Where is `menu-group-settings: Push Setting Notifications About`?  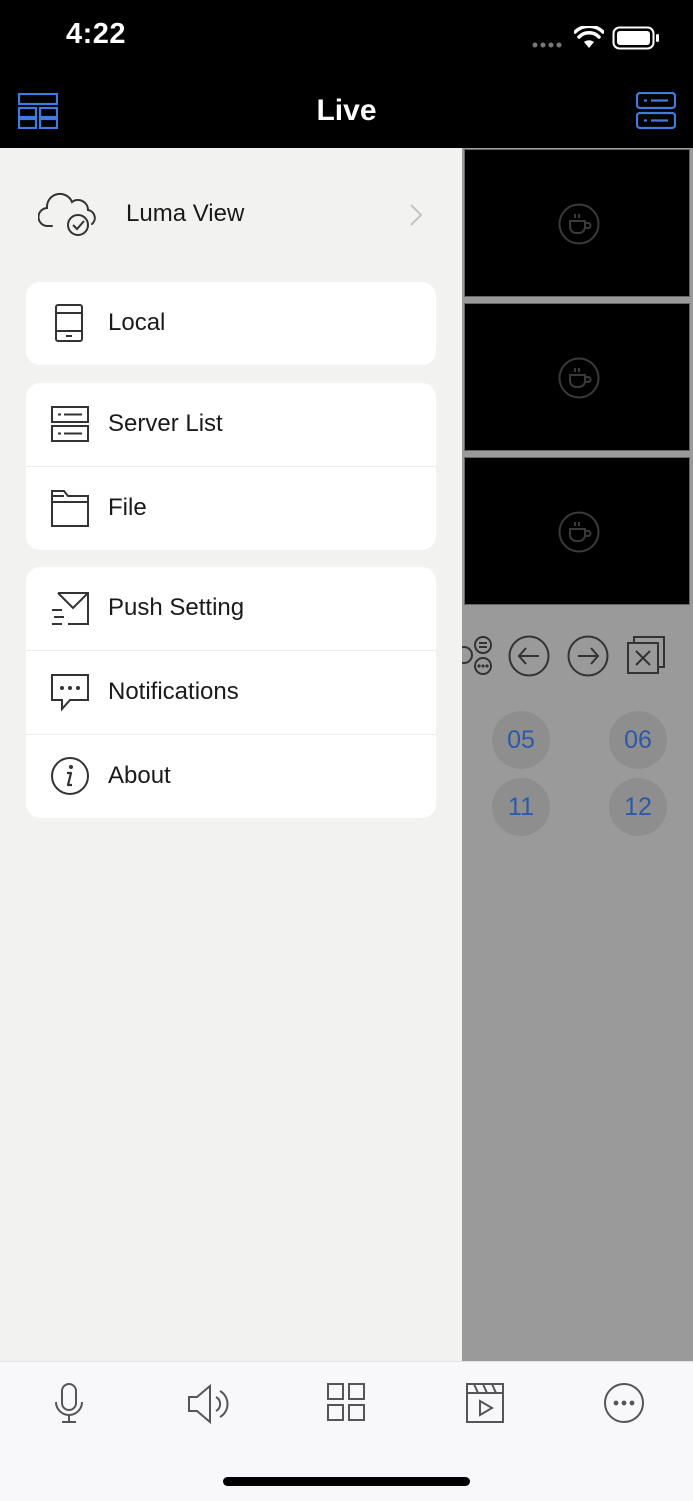 menu-group-settings: Push Setting Notifications About is located at coordinates (231, 692).